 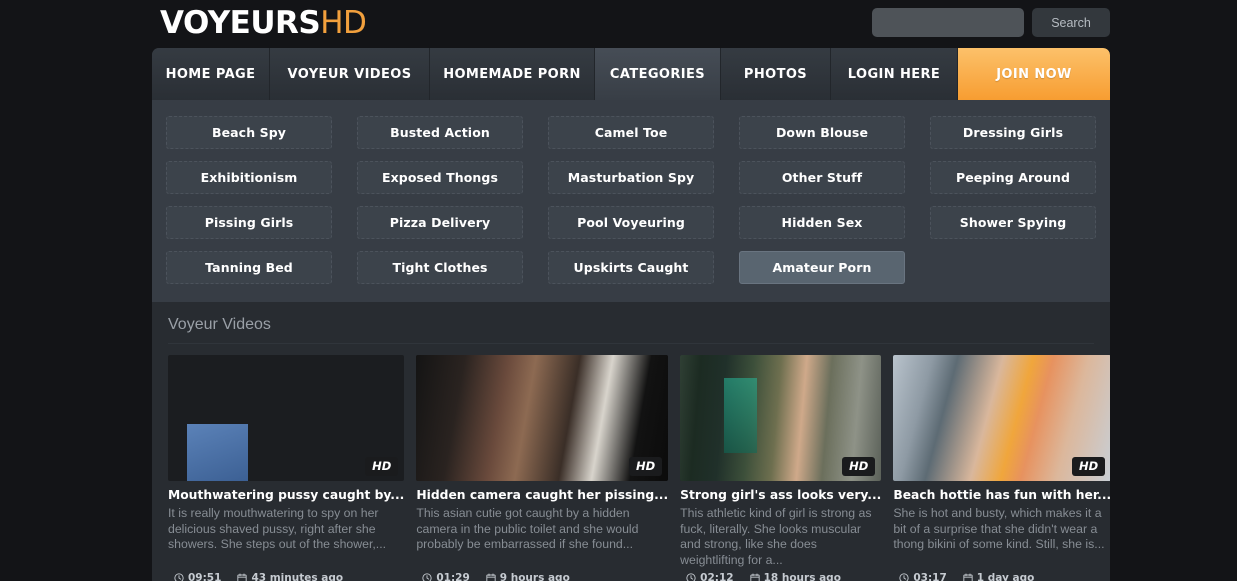 I want to click on video-age-text: 43 minutes ago, so click(x=297, y=576).